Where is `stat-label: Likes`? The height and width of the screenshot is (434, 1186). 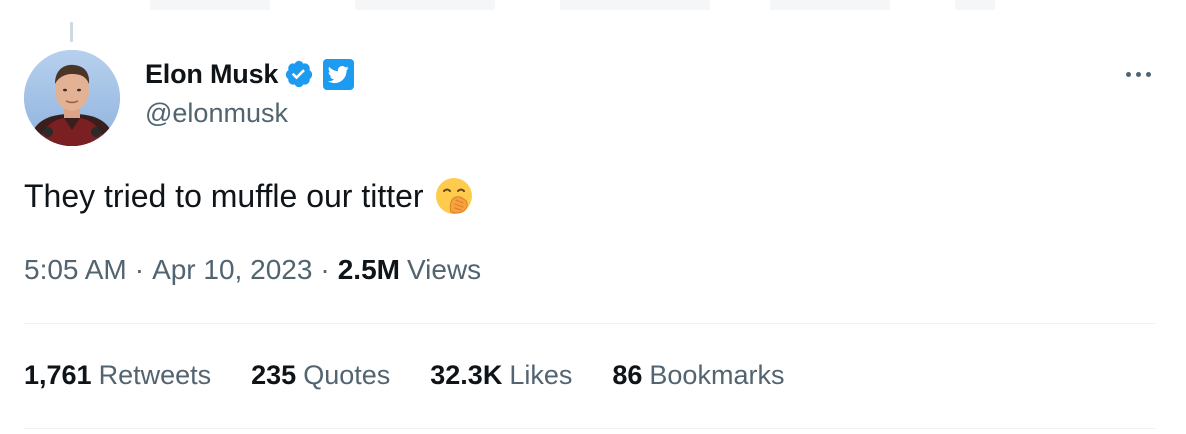
stat-label: Likes is located at coordinates (541, 375).